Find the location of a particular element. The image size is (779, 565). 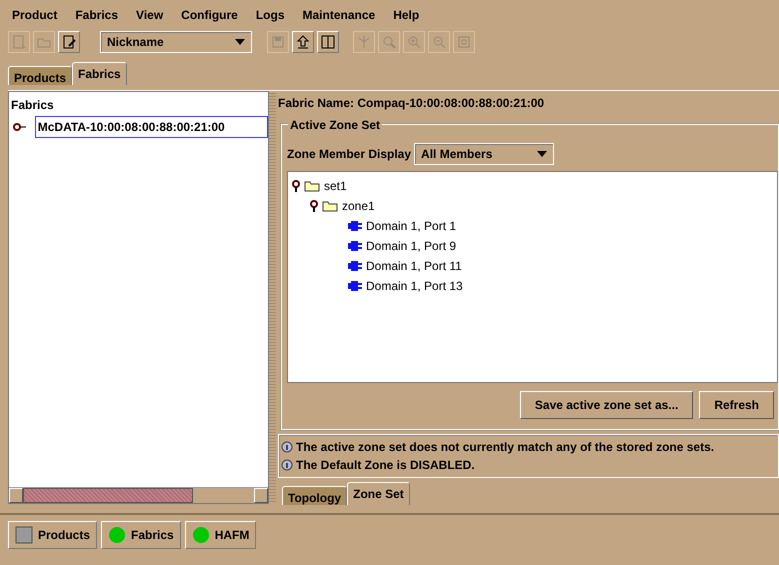

fabric-name: Fabric Name: Compaq-10:00:08:00:88:00:21:00 is located at coordinates (412, 103).